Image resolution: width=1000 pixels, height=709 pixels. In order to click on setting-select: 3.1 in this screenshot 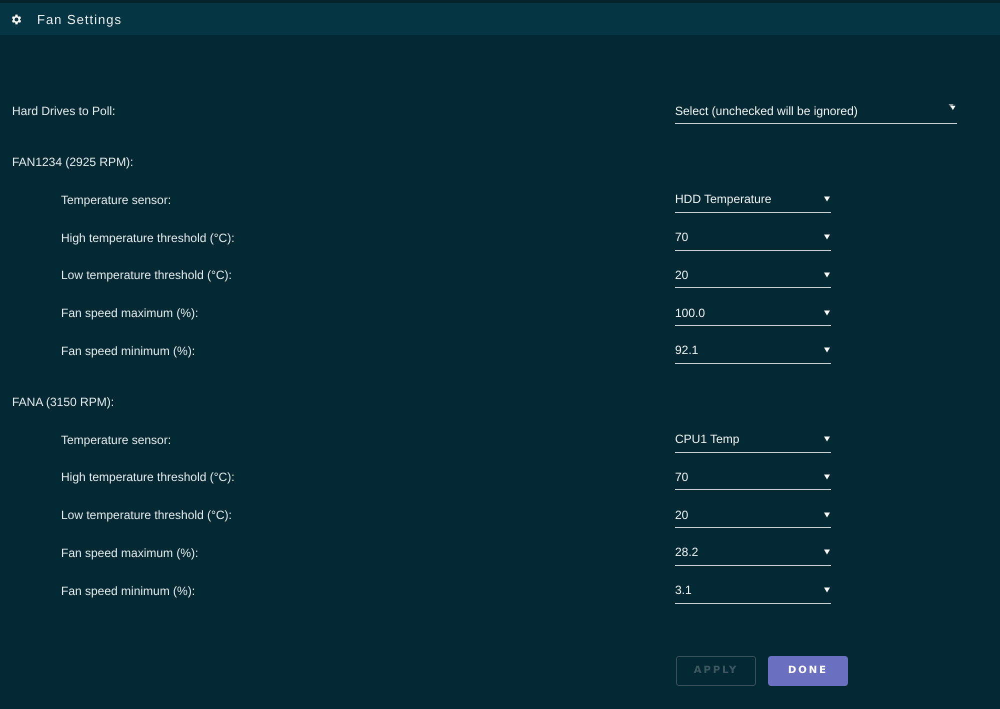, I will do `click(753, 591)`.